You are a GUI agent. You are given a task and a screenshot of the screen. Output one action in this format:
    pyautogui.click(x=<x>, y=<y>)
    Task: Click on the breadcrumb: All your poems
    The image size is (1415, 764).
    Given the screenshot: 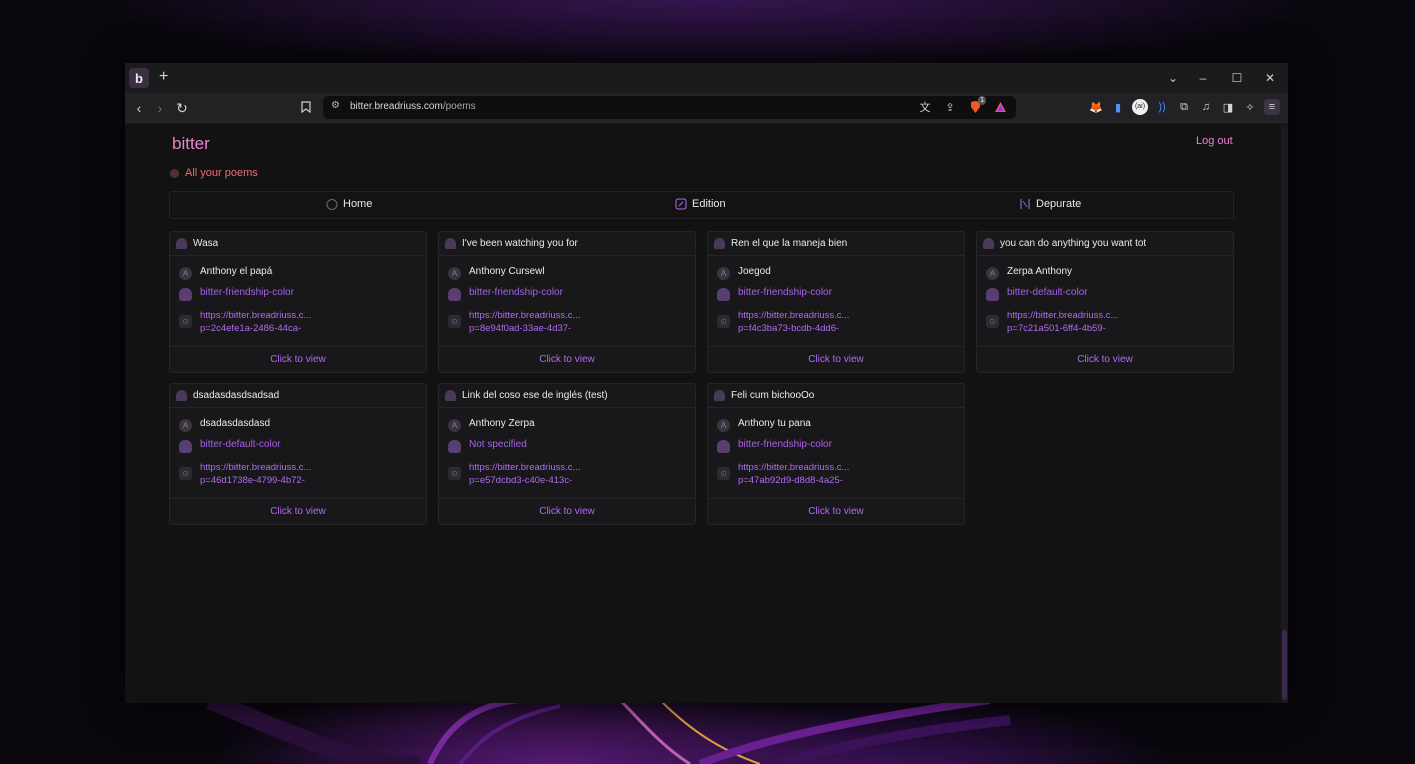 What is the action you would take?
    pyautogui.click(x=214, y=173)
    